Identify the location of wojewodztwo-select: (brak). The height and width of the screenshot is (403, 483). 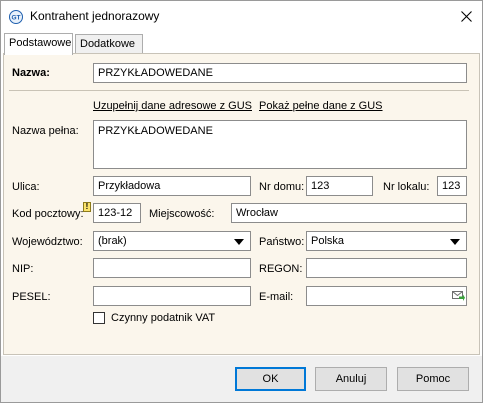
(172, 241).